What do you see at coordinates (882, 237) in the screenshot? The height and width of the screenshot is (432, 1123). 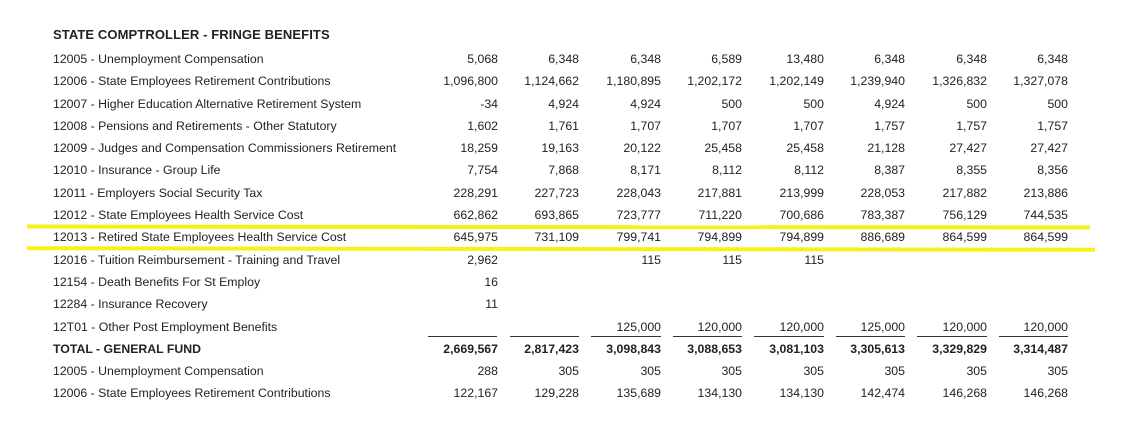 I see `cell-value: 886,689` at bounding box center [882, 237].